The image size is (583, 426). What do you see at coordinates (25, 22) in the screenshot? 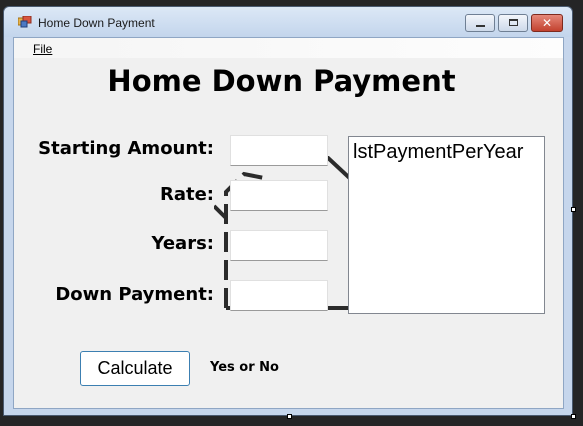
I see `app-icon` at bounding box center [25, 22].